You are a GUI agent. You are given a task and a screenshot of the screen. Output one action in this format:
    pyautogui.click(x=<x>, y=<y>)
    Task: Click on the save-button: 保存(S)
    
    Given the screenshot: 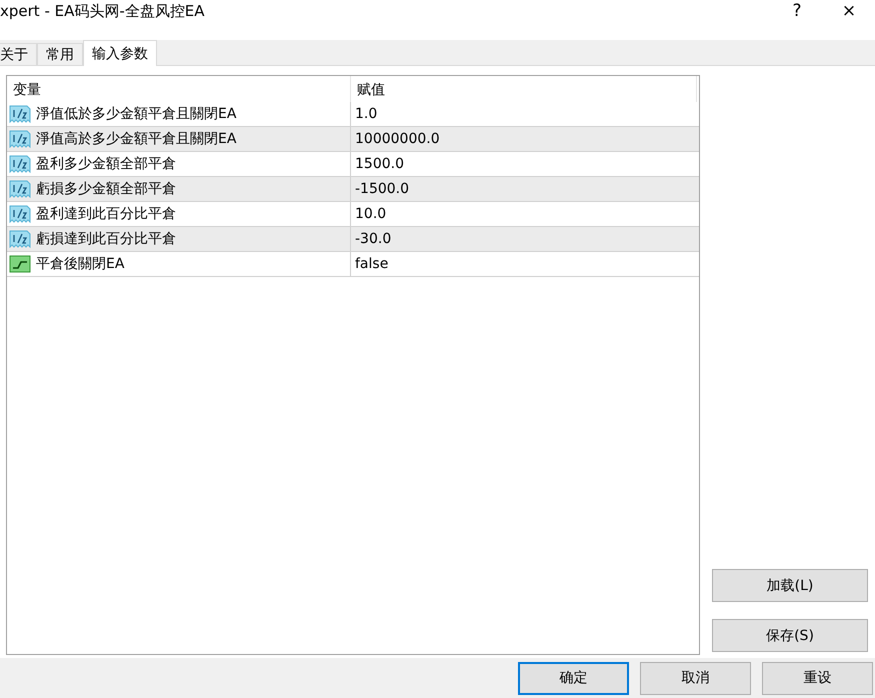 What is the action you would take?
    pyautogui.click(x=790, y=635)
    